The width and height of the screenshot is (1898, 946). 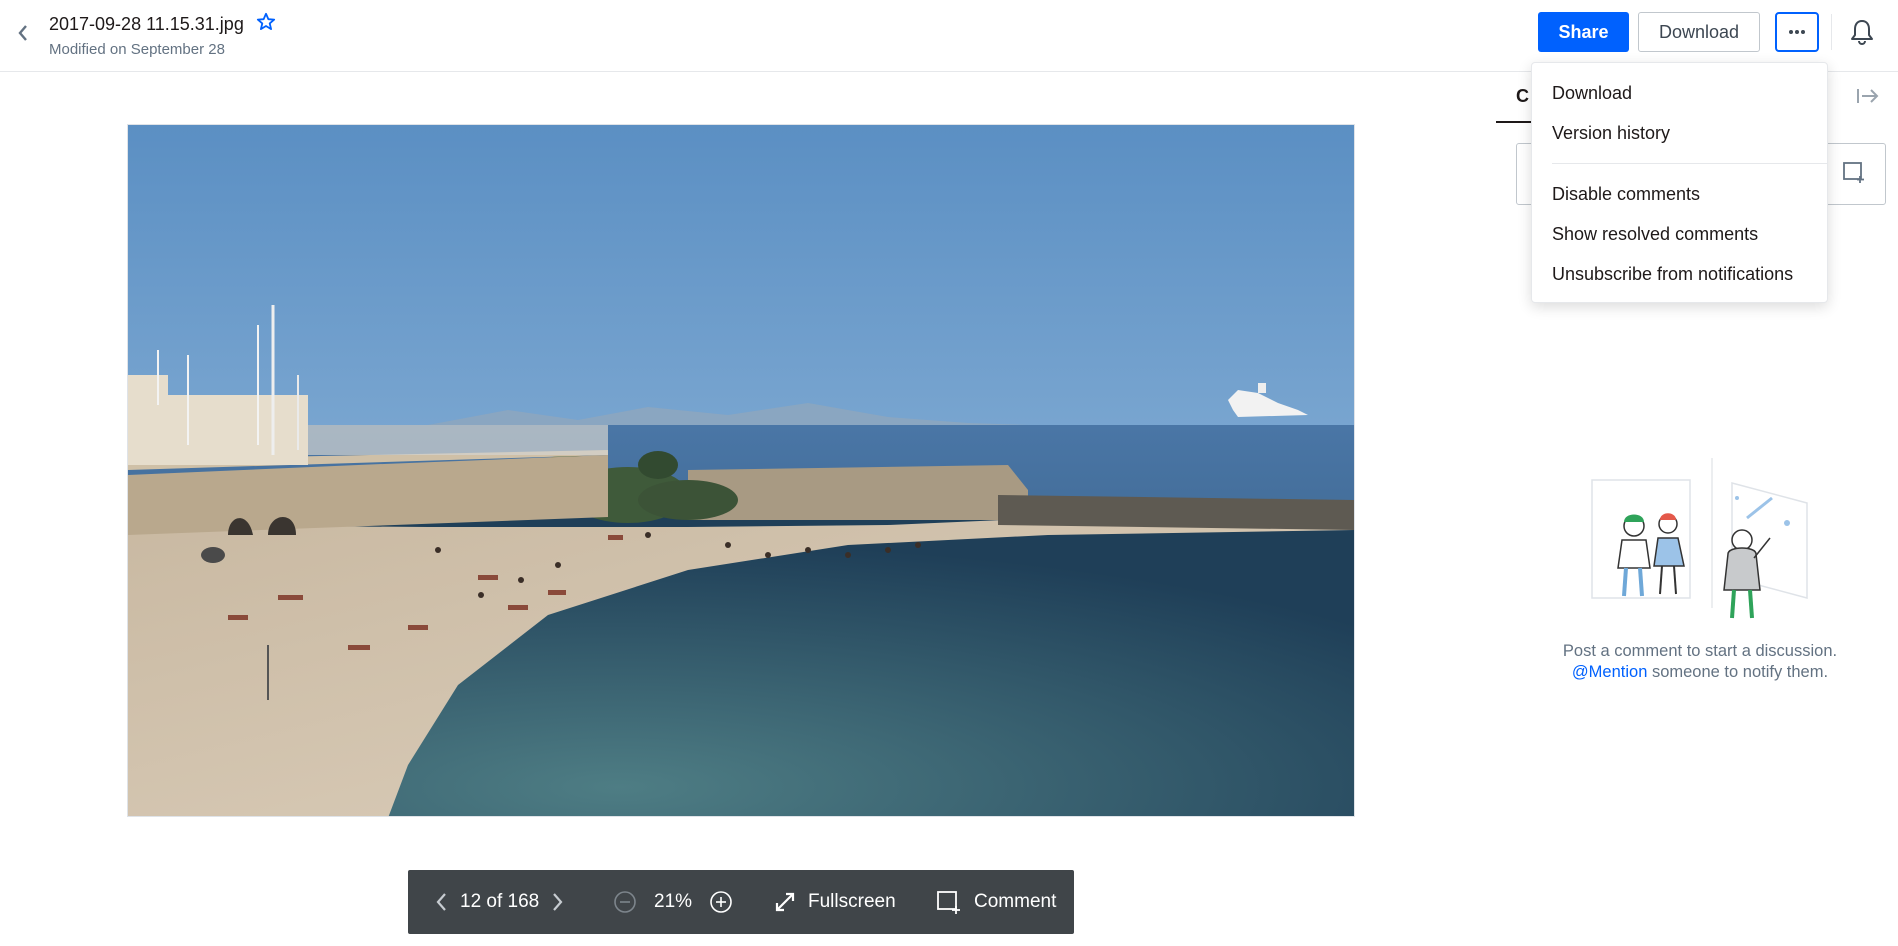 I want to click on menu-item-version-history: Version history, so click(x=1611, y=133).